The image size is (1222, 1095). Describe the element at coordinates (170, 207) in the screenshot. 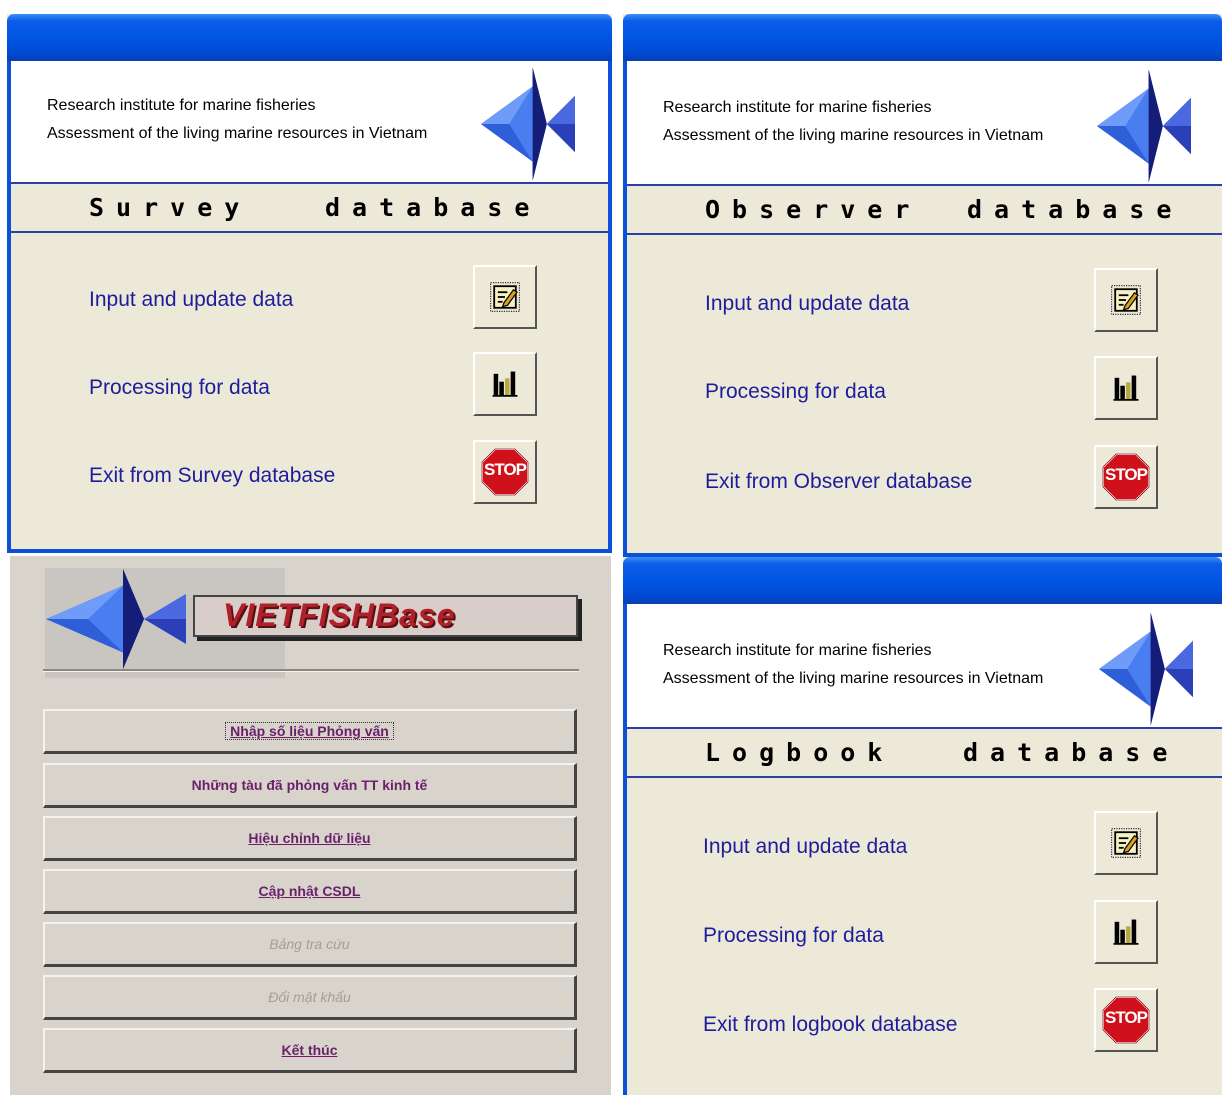

I see `database-title-word: Survey` at that location.